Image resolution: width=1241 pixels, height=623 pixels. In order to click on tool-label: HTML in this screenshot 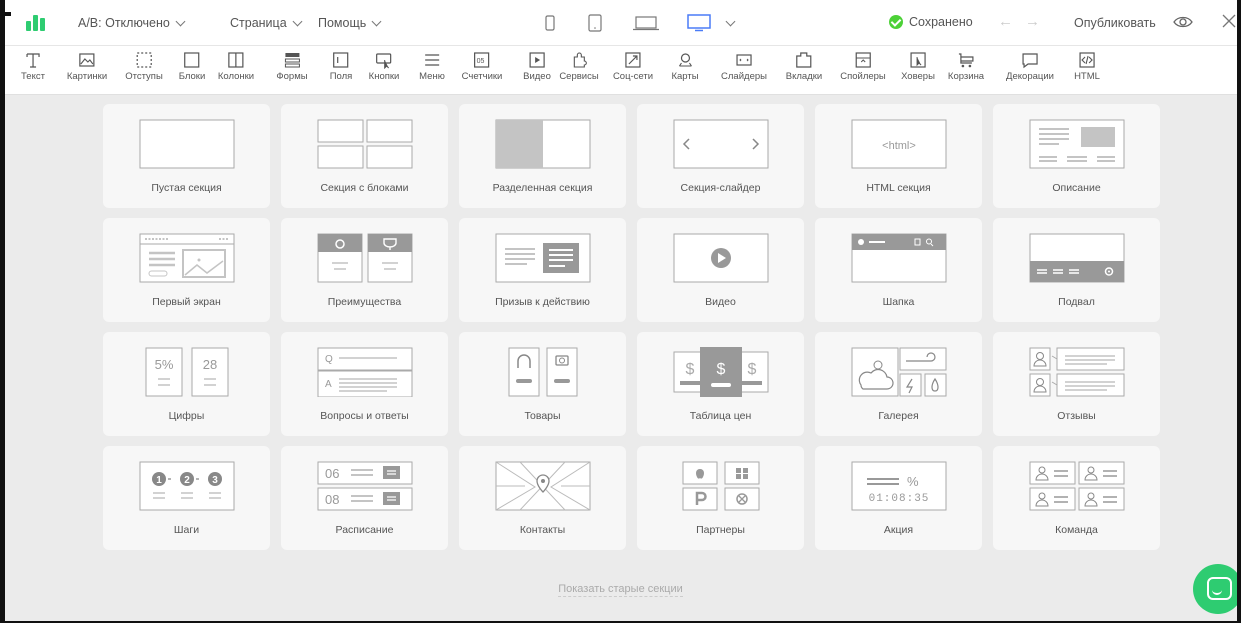, I will do `click(1087, 76)`.